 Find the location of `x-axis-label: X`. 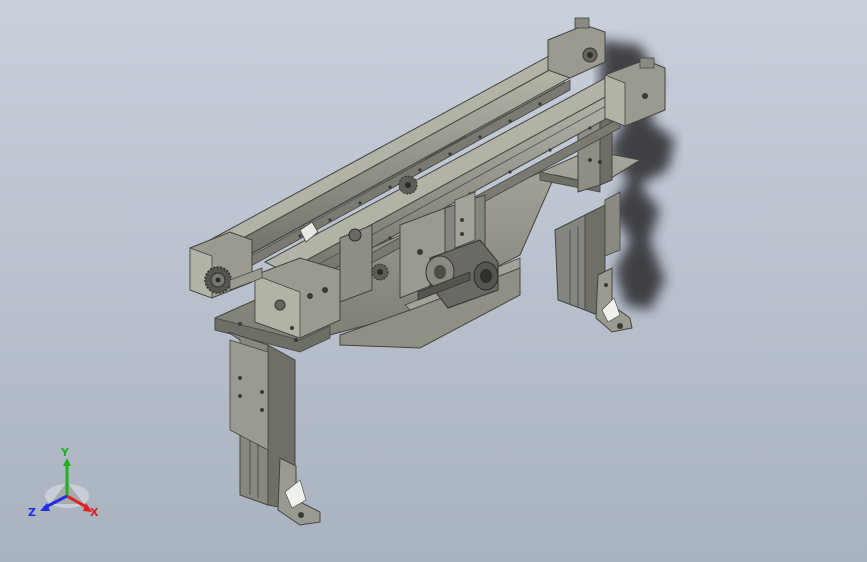

x-axis-label: X is located at coordinates (94, 512).